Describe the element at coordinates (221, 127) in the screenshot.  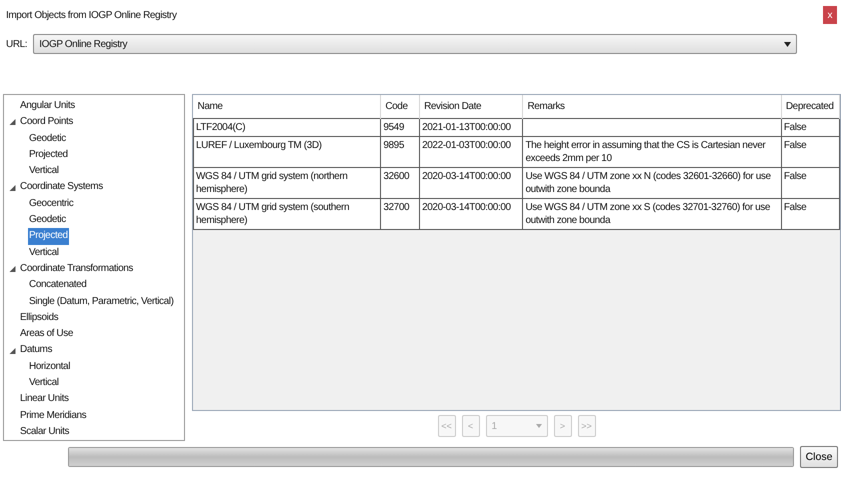
I see `table-cell: LTF2004(C)` at that location.